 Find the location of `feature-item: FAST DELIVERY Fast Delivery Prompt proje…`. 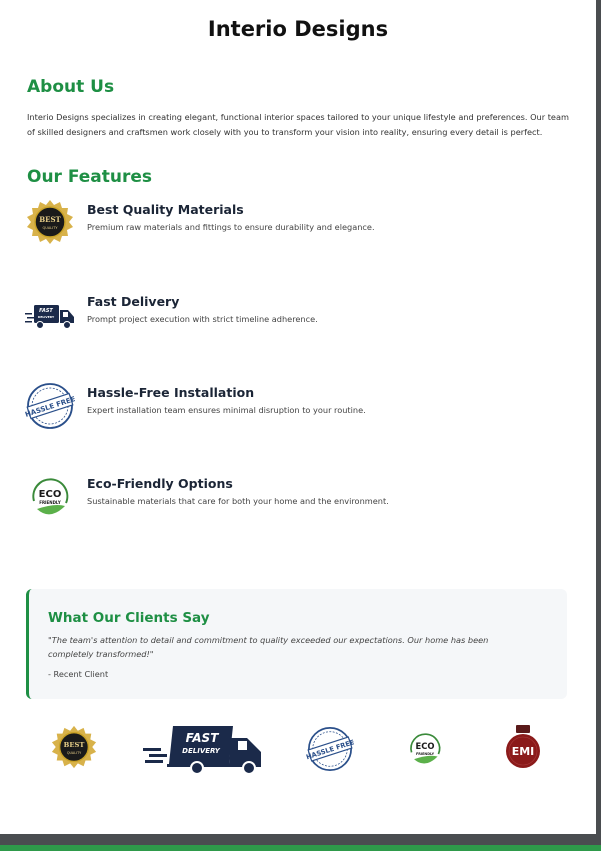

feature-item: FAST DELIVERY Fast Delivery Prompt proje… is located at coordinates (295, 316).